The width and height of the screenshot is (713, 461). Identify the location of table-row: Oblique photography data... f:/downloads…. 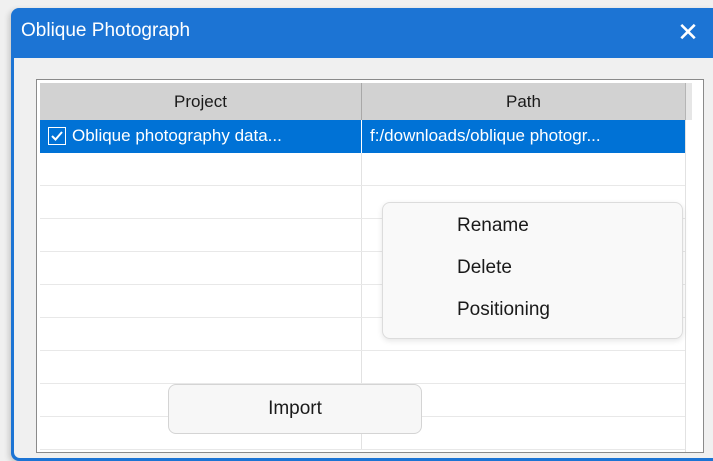
(362, 136).